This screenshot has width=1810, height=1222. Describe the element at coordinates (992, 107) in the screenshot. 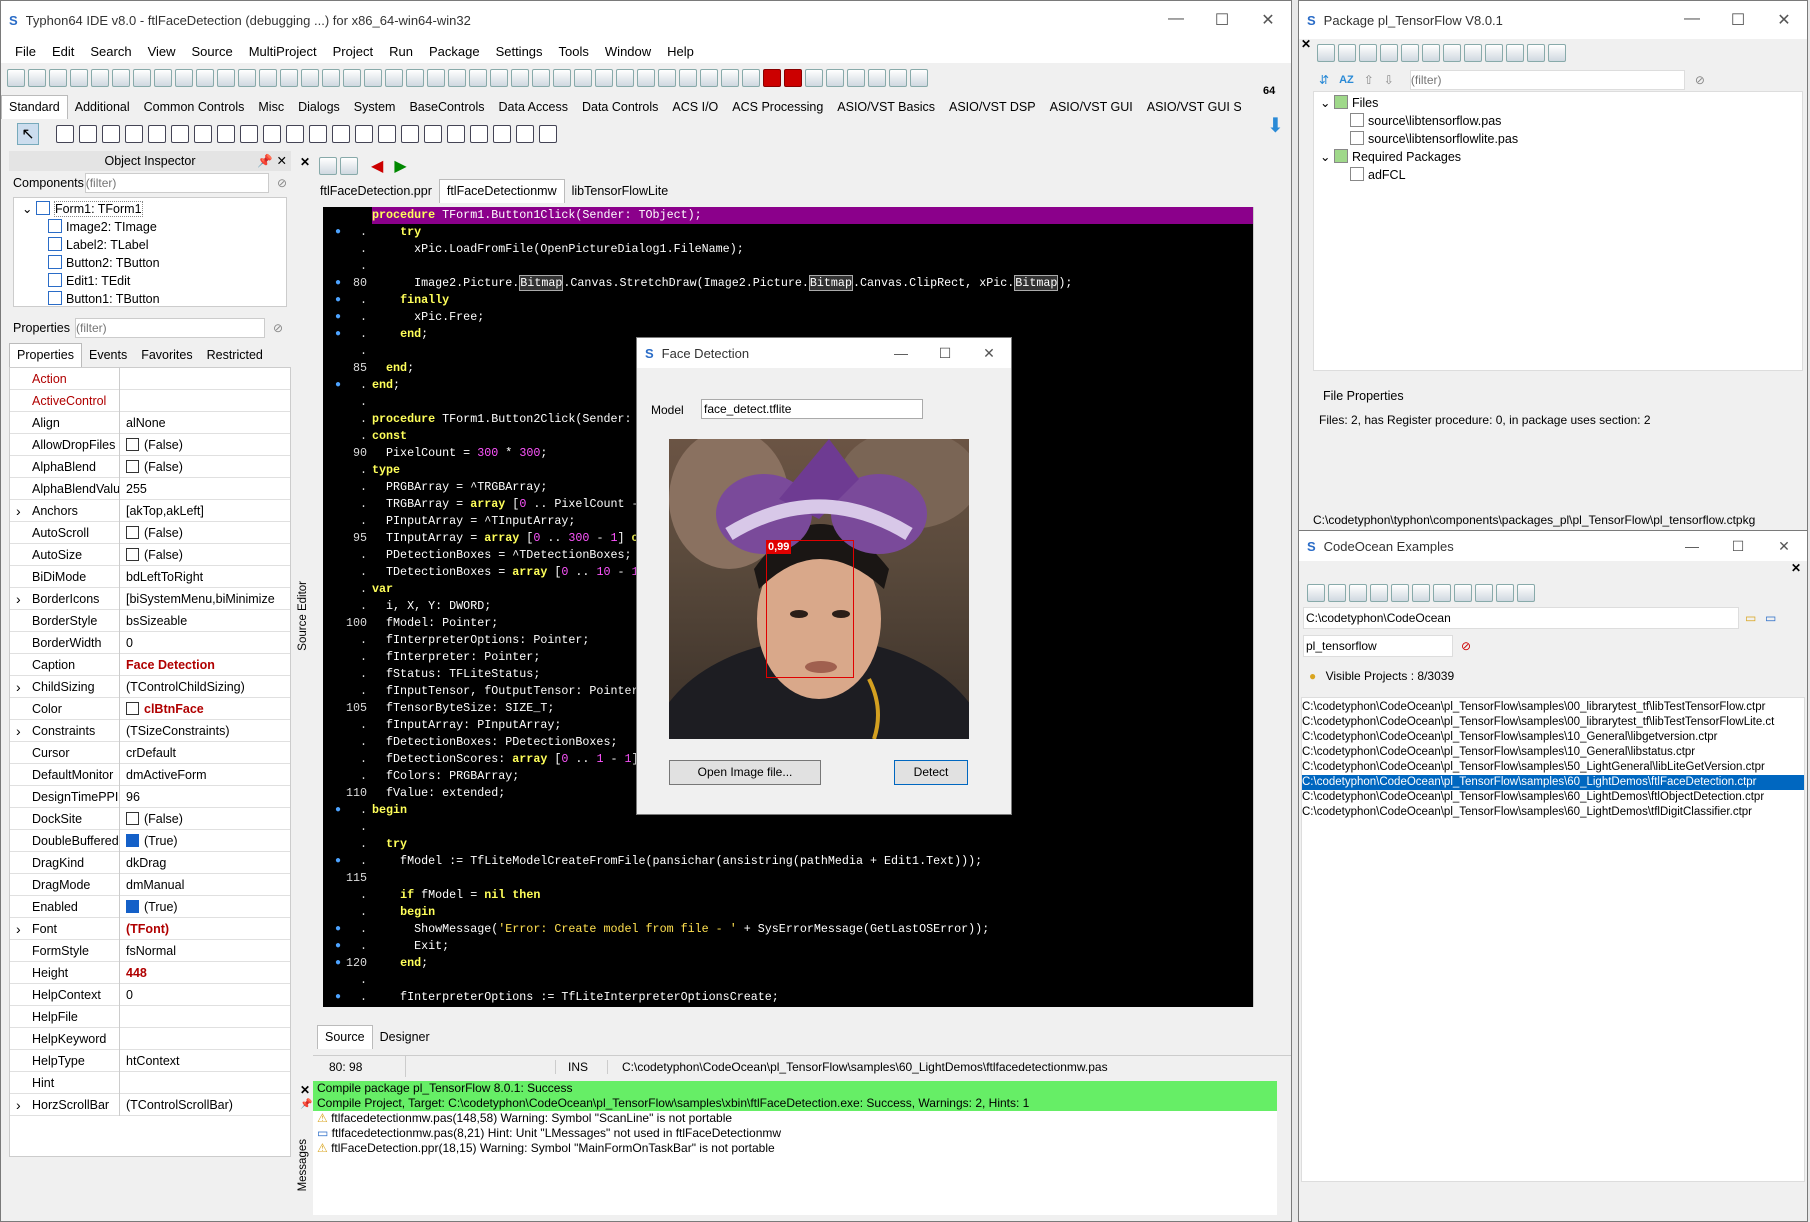

I see `palette-tab: ASIO/VST DSP` at that location.